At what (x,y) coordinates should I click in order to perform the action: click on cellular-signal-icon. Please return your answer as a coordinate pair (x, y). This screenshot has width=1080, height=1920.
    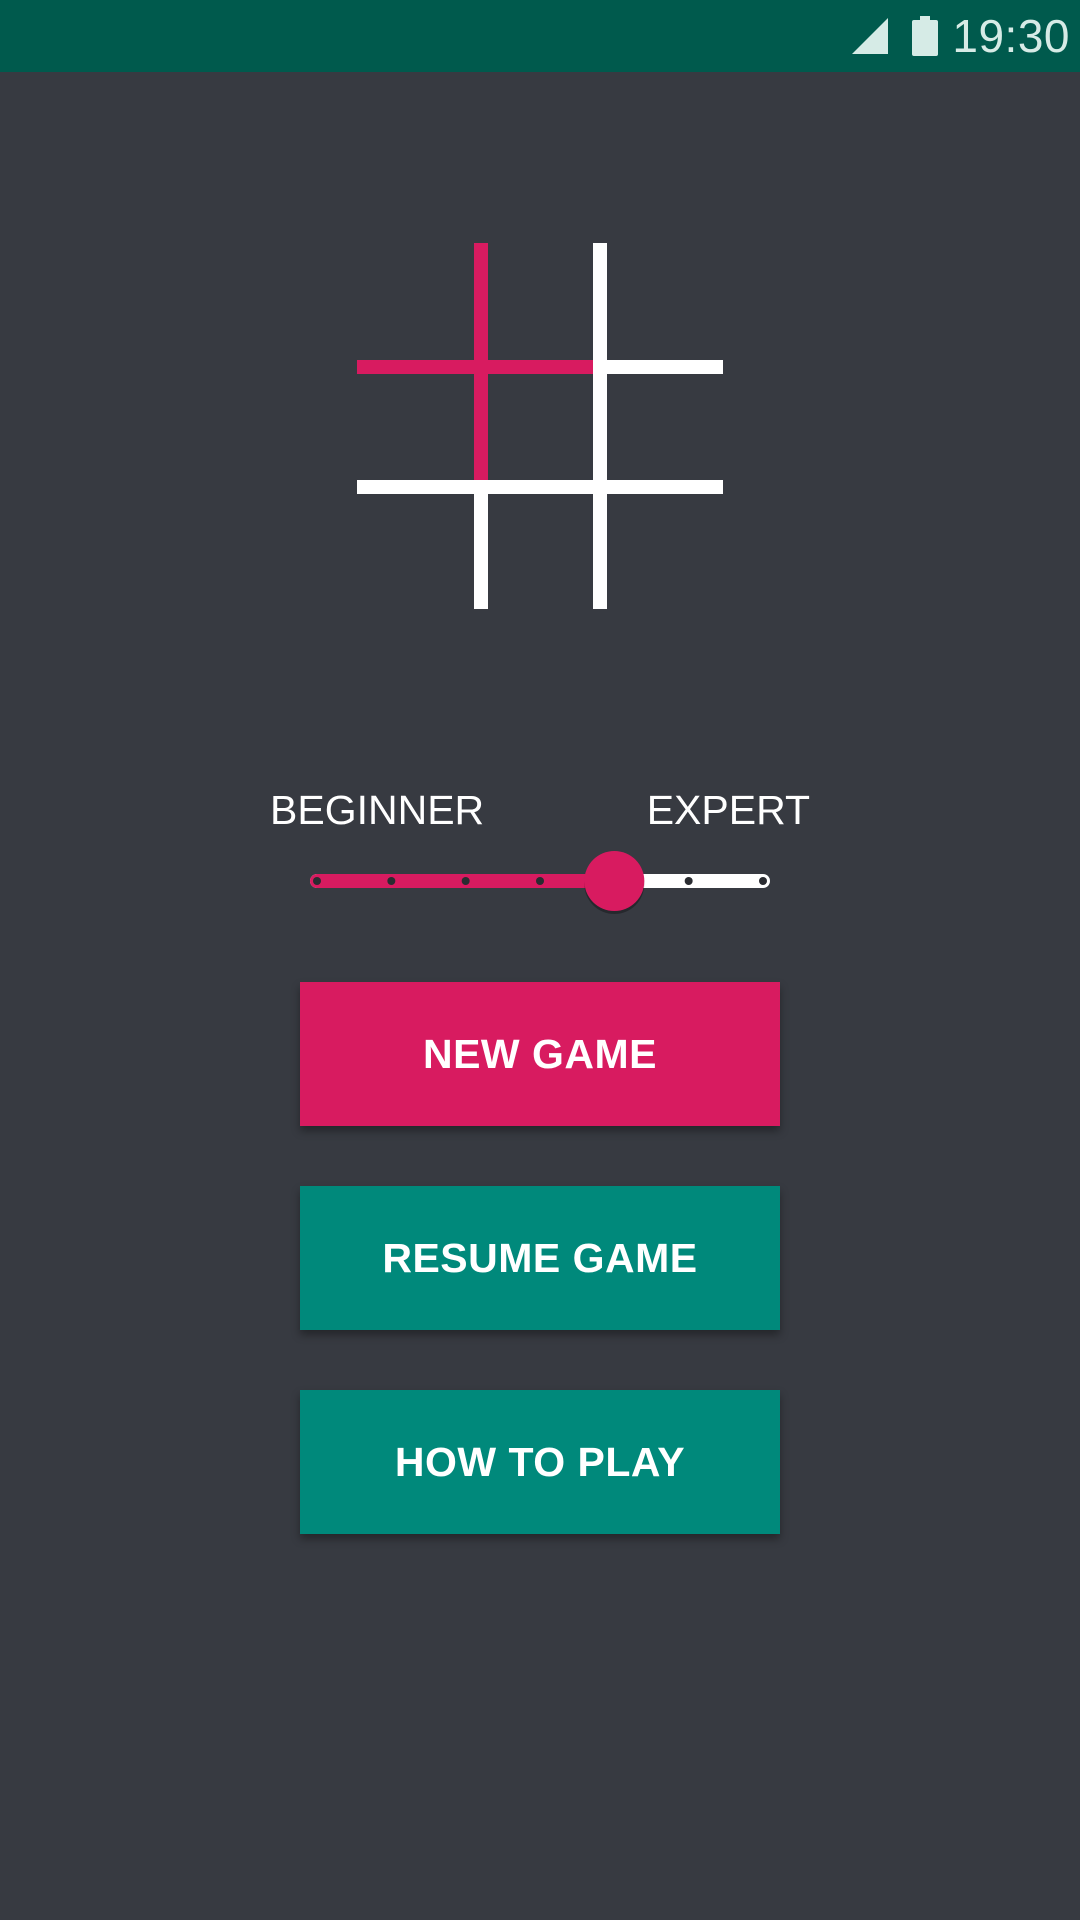
    Looking at the image, I should click on (870, 36).